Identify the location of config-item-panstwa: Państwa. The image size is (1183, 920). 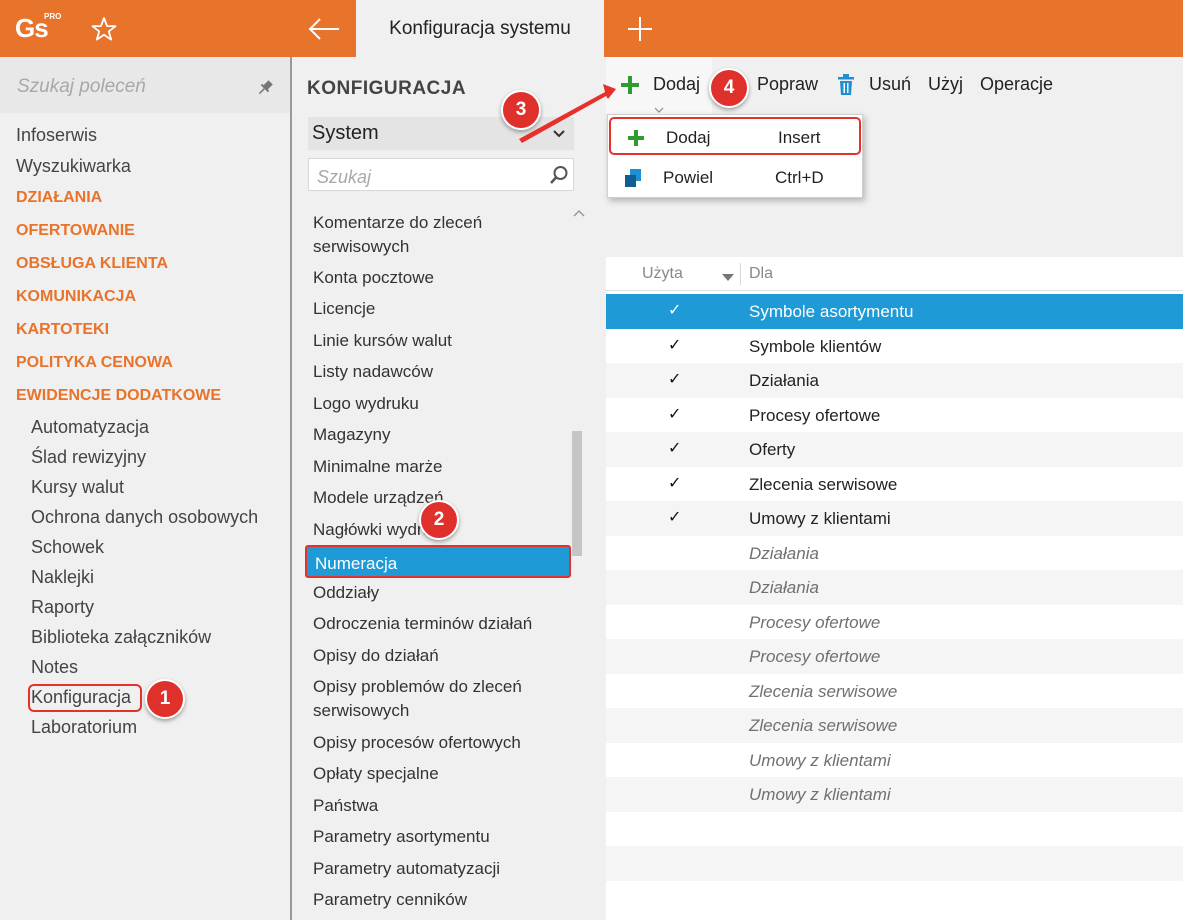
(442, 806).